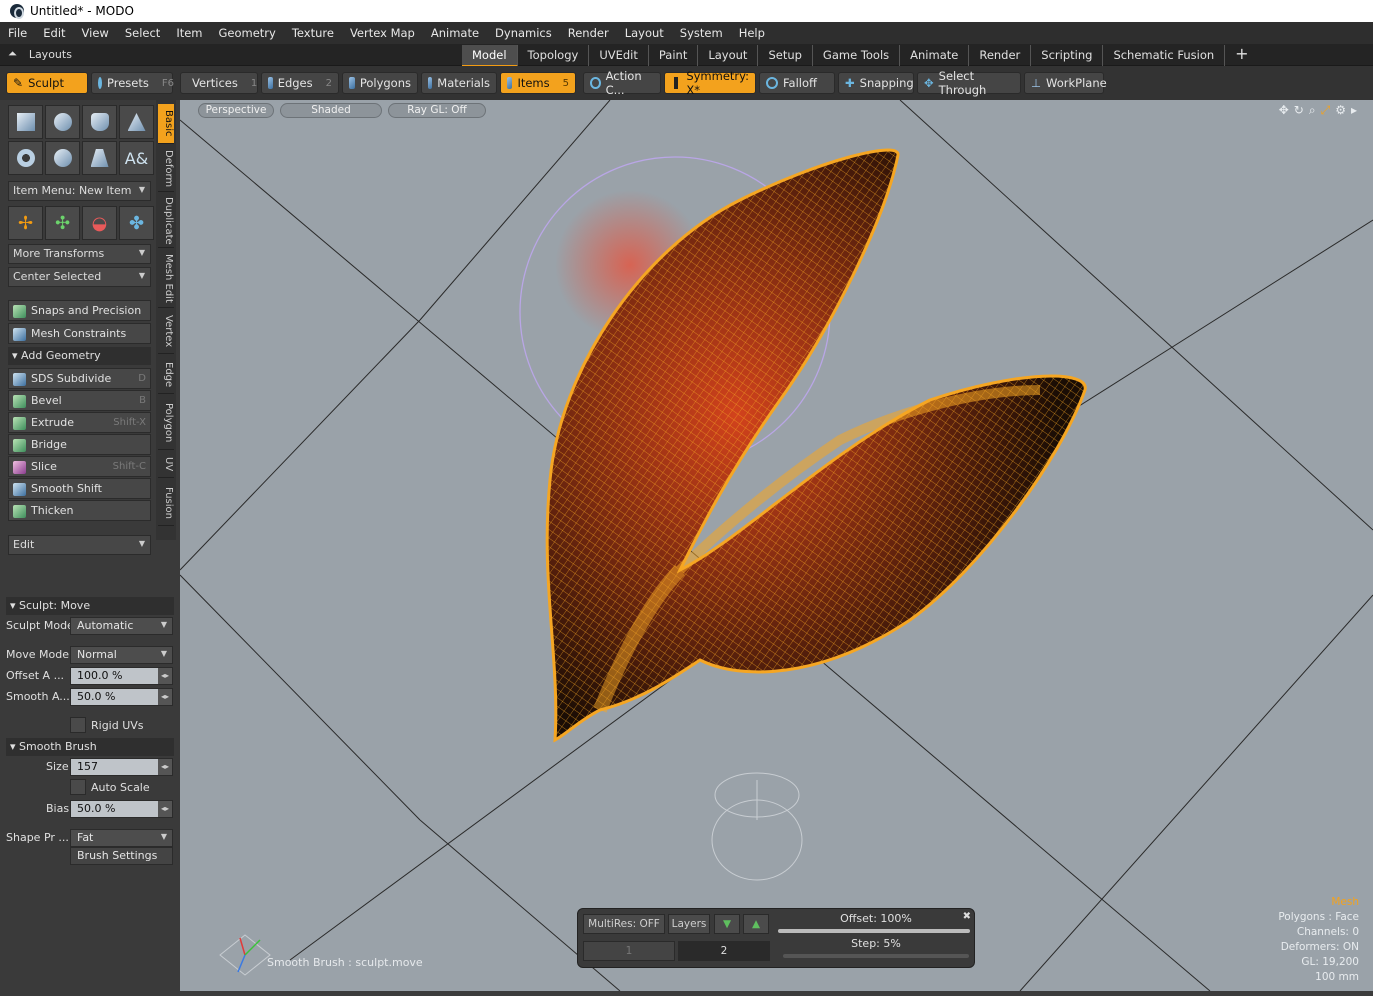 Image resolution: width=1373 pixels, height=996 pixels. What do you see at coordinates (136, 122) in the screenshot?
I see `cone-primitive-button` at bounding box center [136, 122].